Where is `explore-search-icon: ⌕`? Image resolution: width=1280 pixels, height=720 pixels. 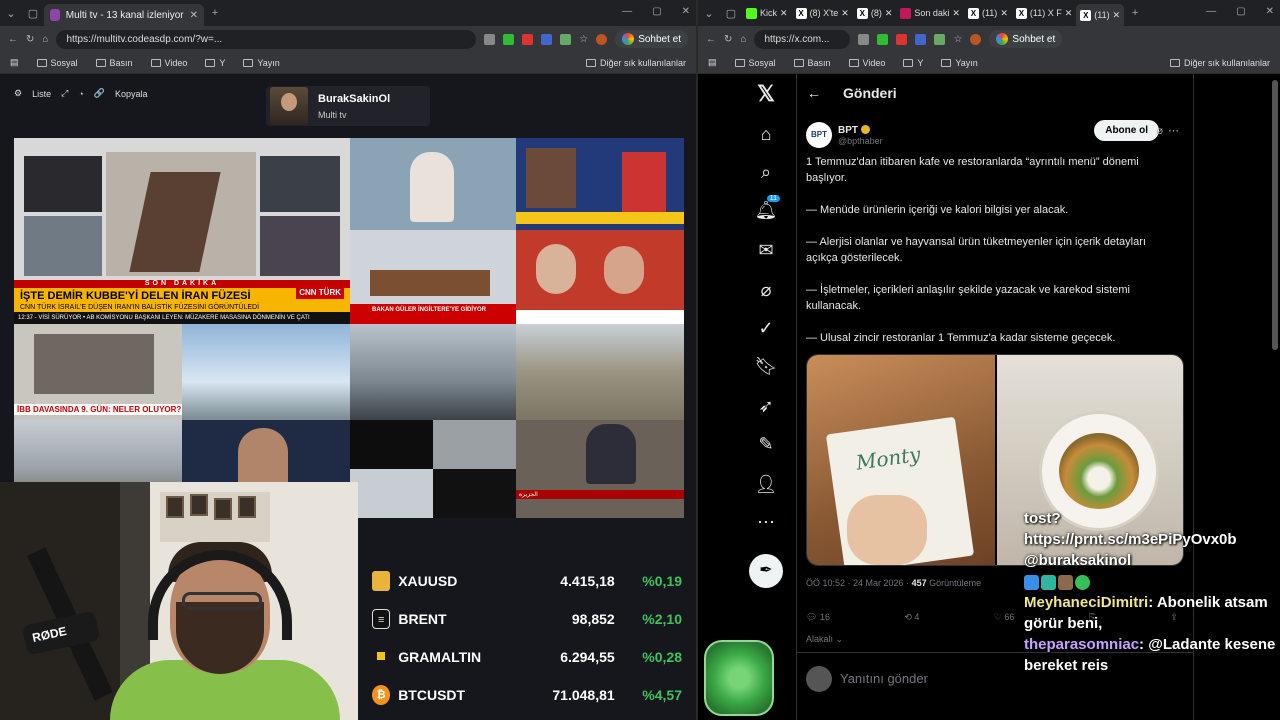 explore-search-icon: ⌕ is located at coordinates (766, 172).